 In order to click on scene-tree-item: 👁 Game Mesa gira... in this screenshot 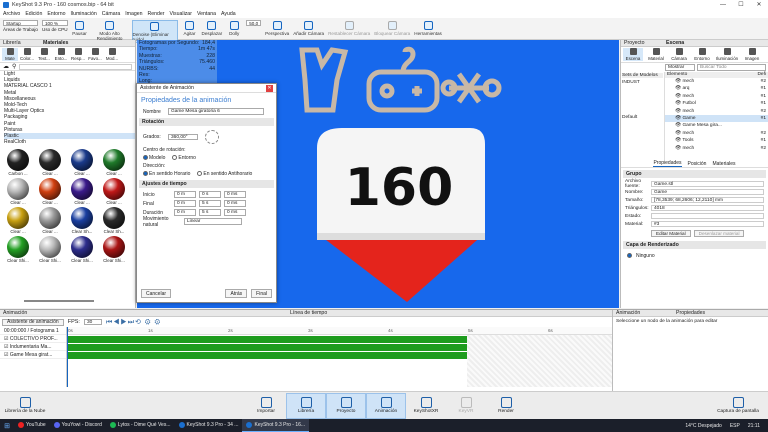, I will do `click(716, 125)`.